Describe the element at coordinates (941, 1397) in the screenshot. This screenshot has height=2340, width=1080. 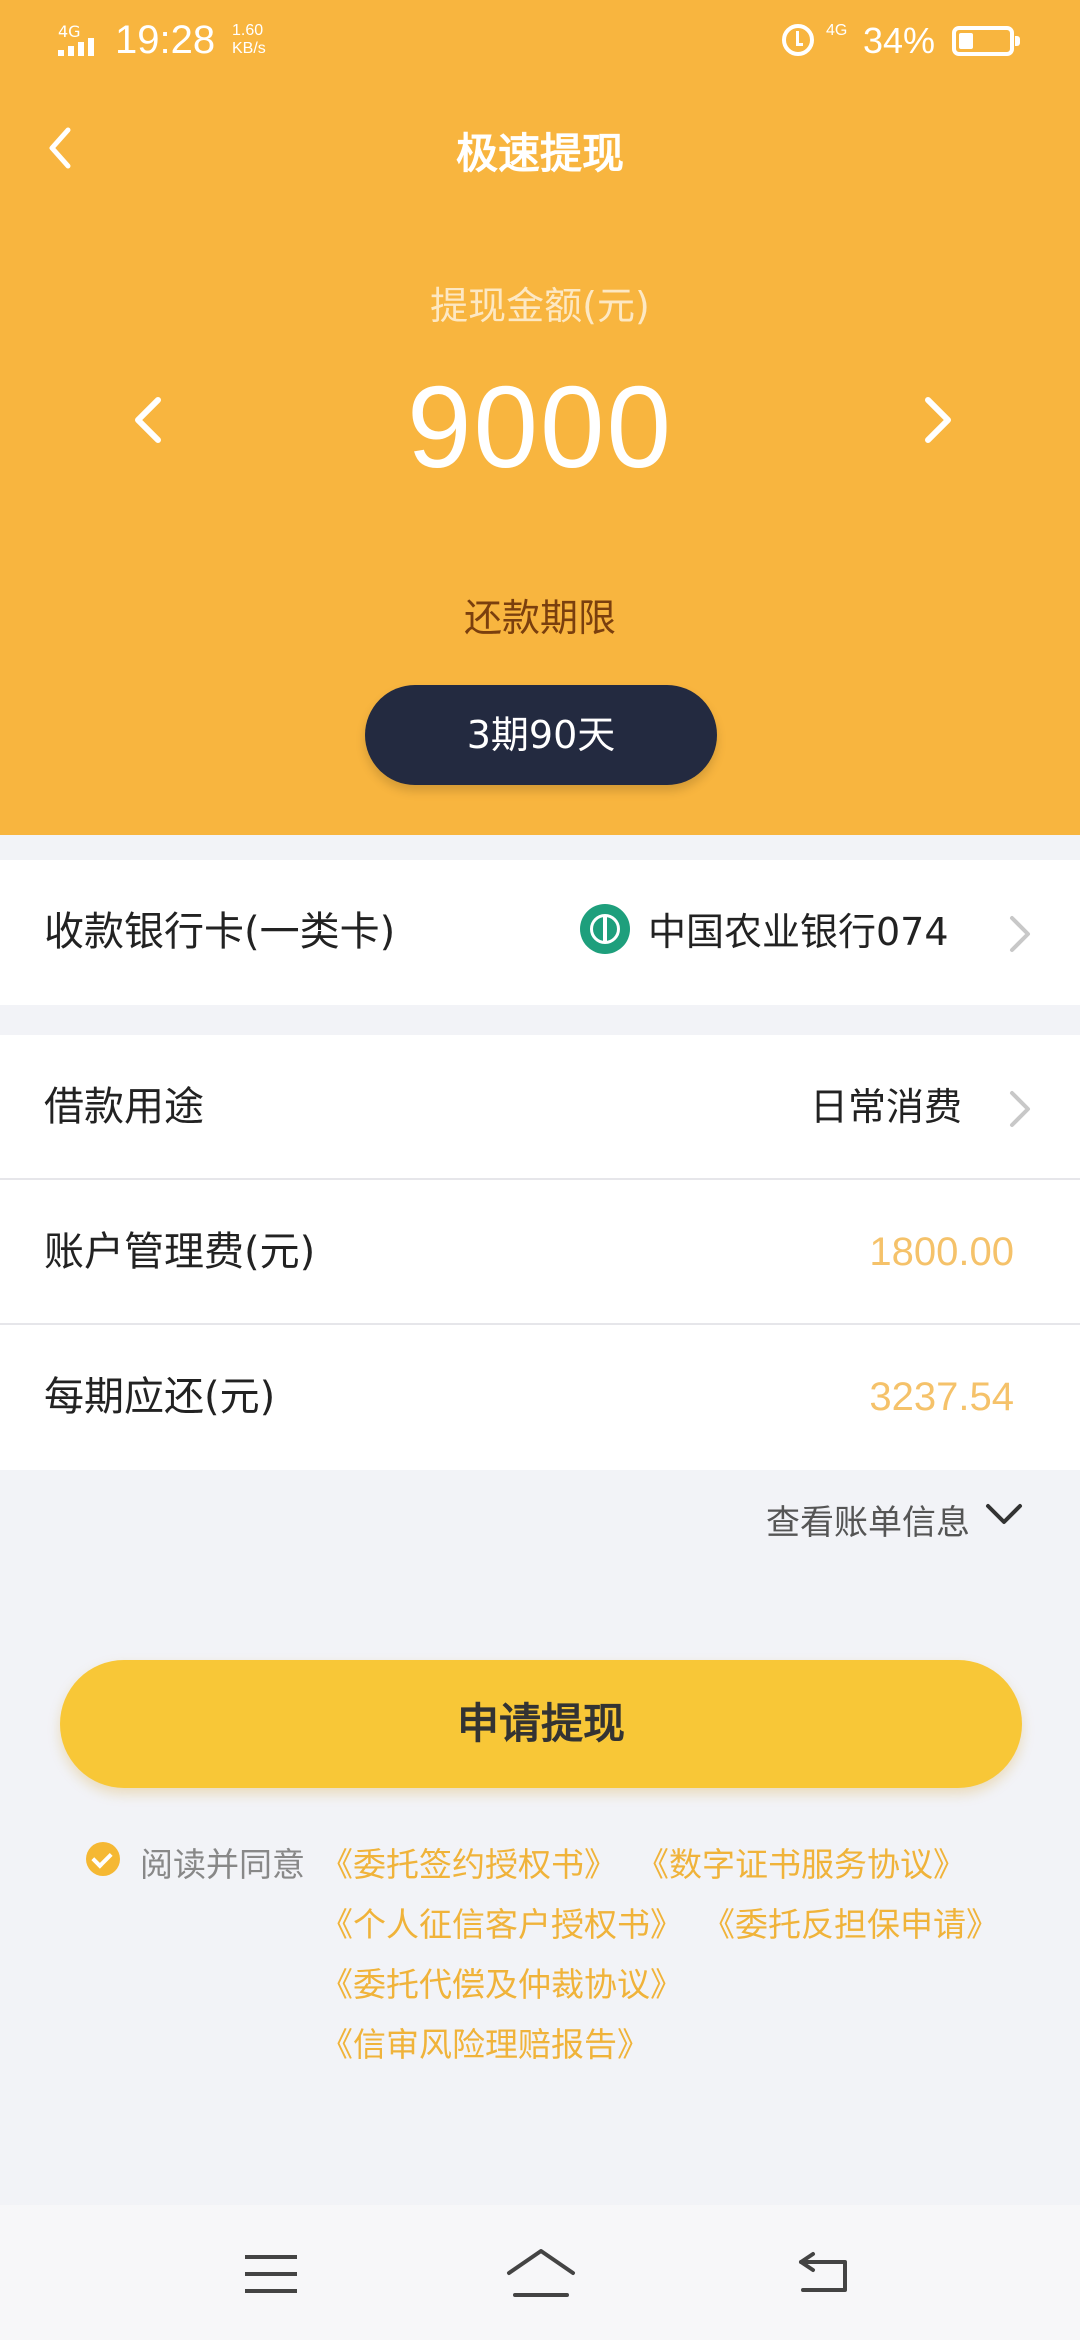
I see `installment-value: 3237.54` at that location.